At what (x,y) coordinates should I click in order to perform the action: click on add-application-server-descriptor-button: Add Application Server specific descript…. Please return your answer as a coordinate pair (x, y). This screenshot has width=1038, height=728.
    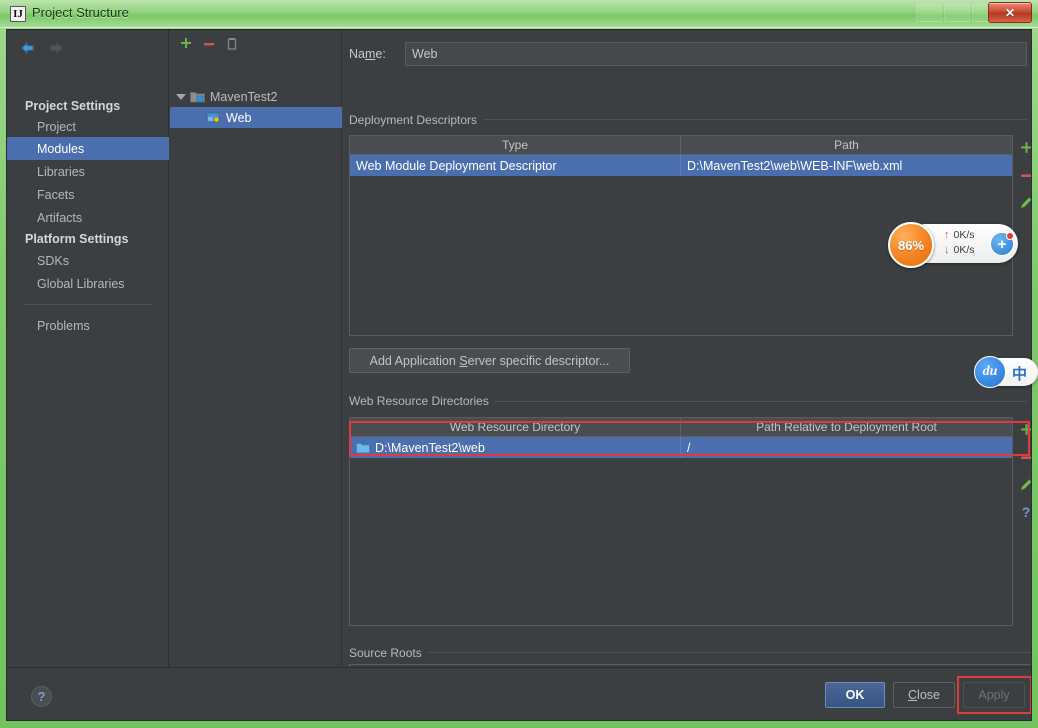
    Looking at the image, I should click on (489, 360).